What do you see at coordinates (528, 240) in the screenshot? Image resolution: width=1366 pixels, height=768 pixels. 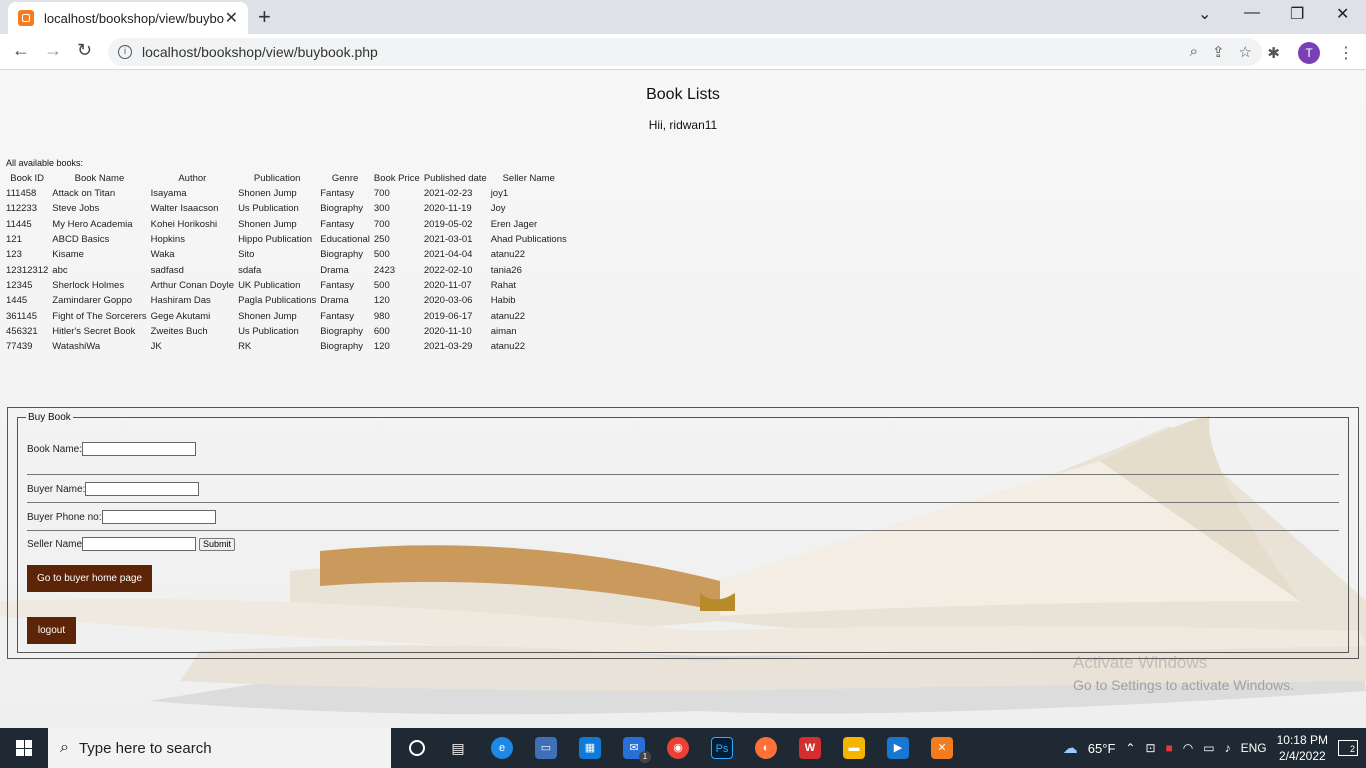 I see `table-cell: Ahad Publications` at bounding box center [528, 240].